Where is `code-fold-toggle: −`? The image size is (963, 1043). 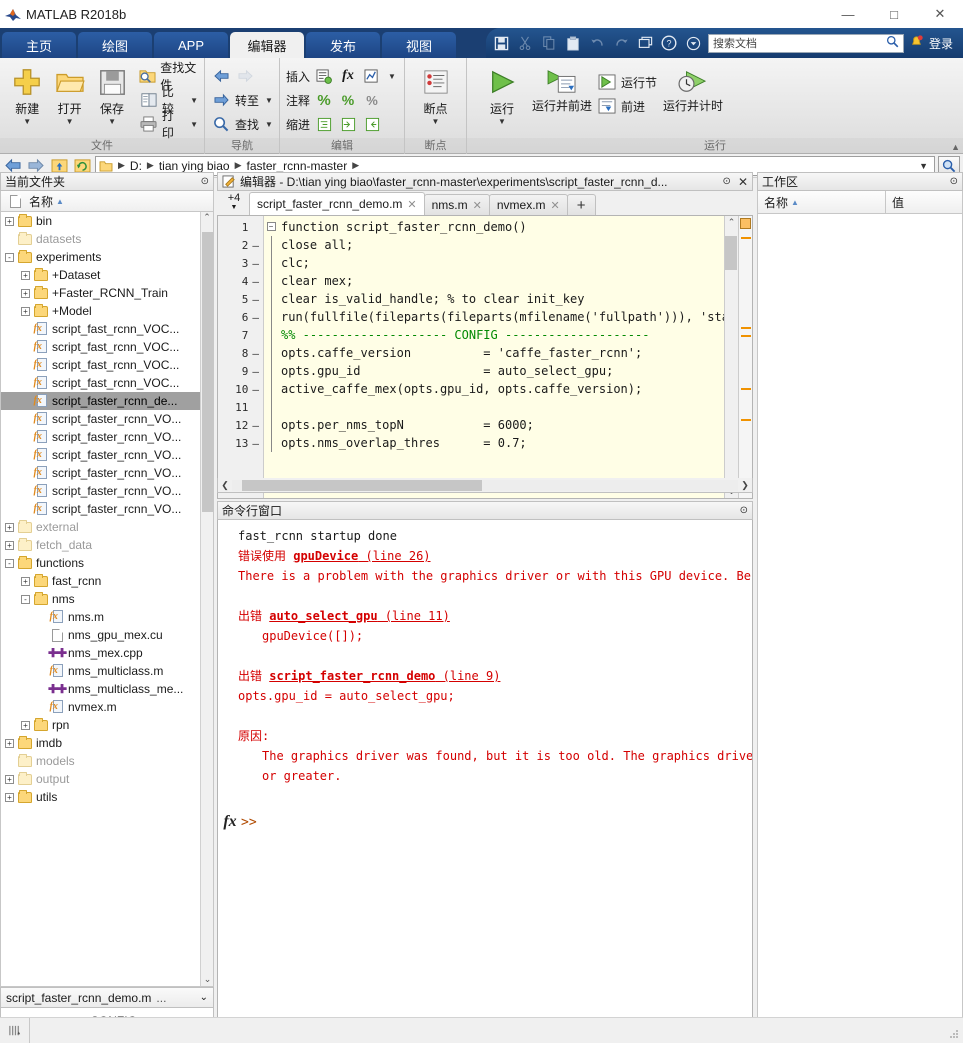
code-fold-toggle: − is located at coordinates (271, 227).